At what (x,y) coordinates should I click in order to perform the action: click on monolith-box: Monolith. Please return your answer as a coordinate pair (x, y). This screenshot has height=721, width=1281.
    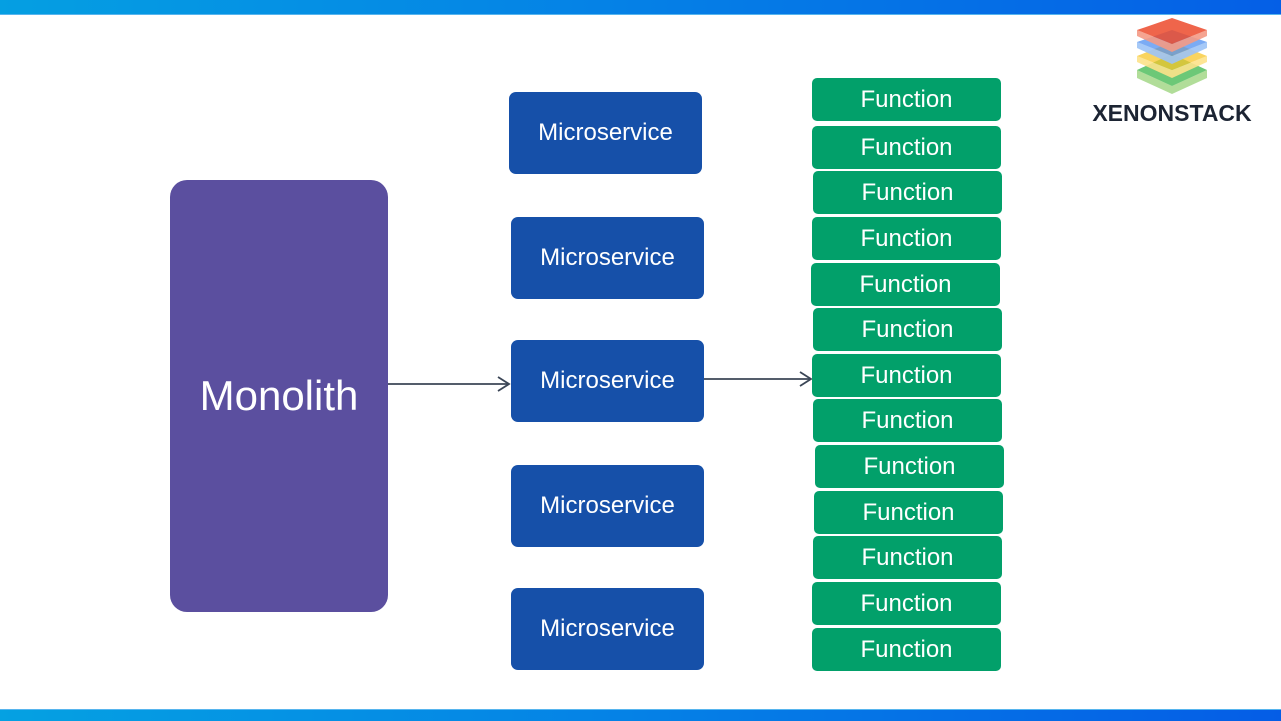
    Looking at the image, I should click on (279, 396).